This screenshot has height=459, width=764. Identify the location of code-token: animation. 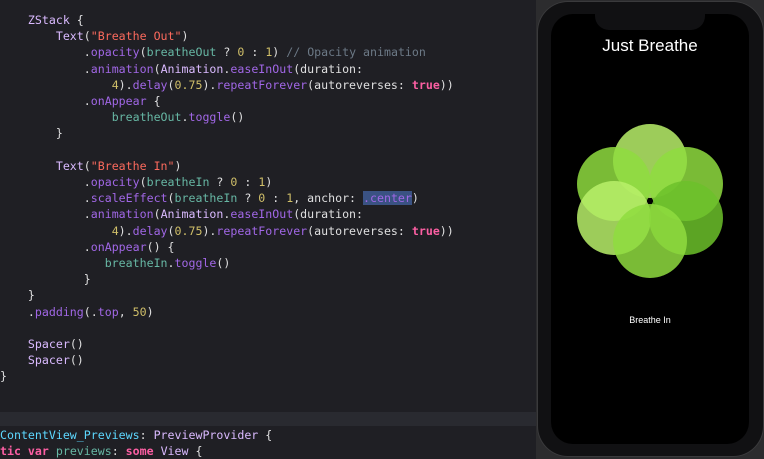
(122, 68).